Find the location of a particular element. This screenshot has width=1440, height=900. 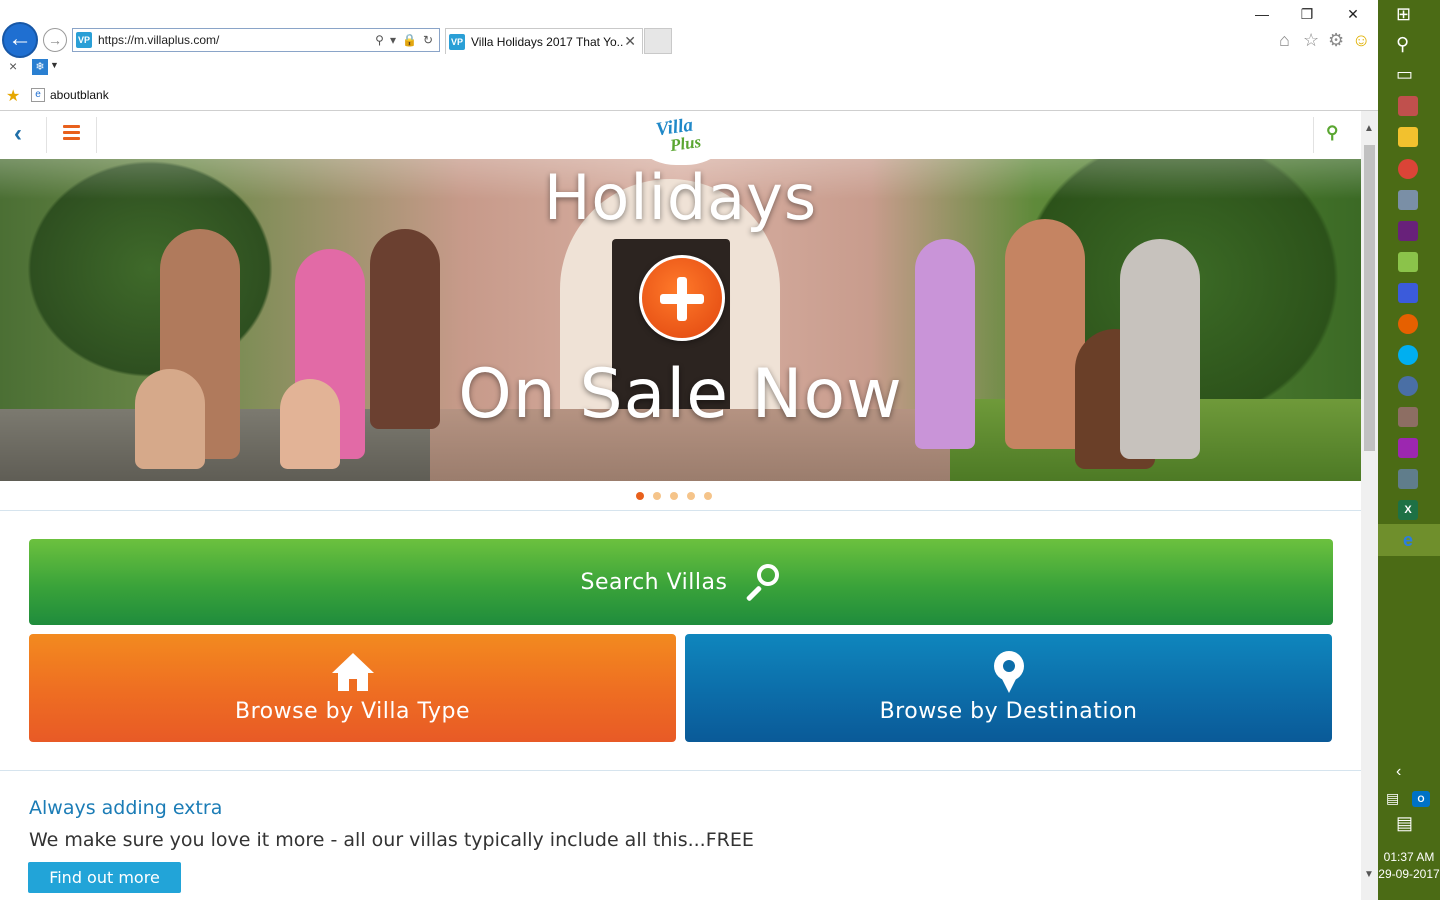

firefox-icon is located at coordinates (1408, 324).